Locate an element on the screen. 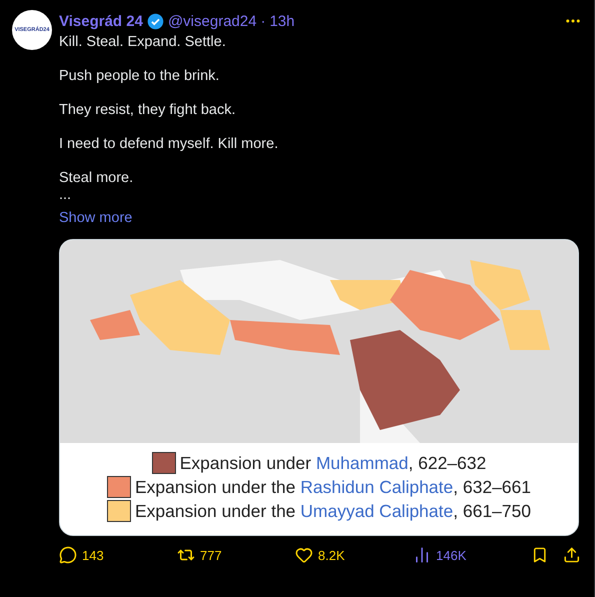 Image resolution: width=595 pixels, height=597 pixels. bookmark-button is located at coordinates (539, 555).